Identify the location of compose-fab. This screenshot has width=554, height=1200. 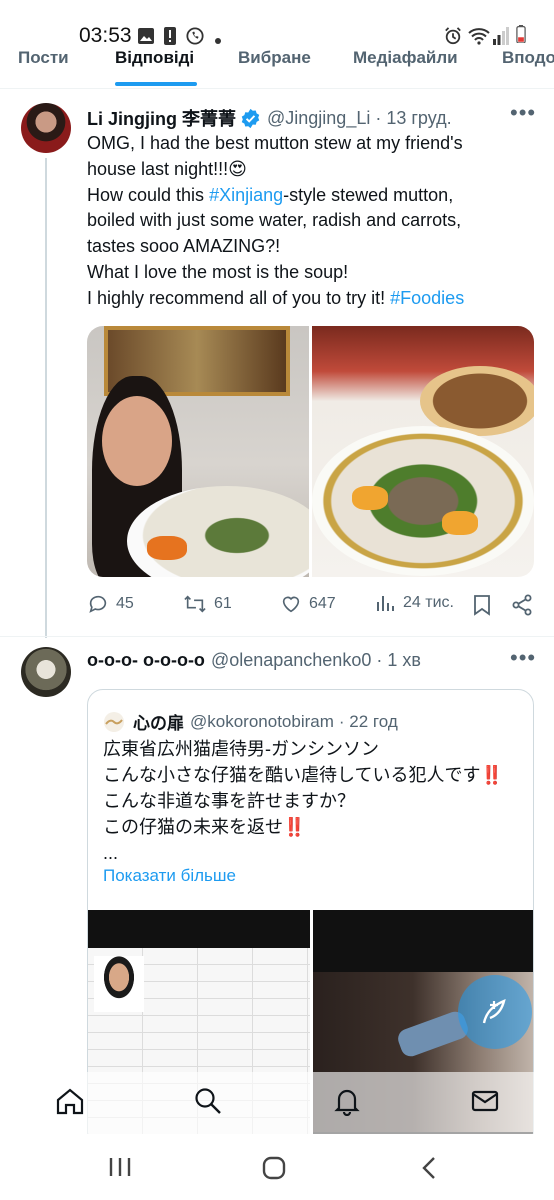
(495, 1012).